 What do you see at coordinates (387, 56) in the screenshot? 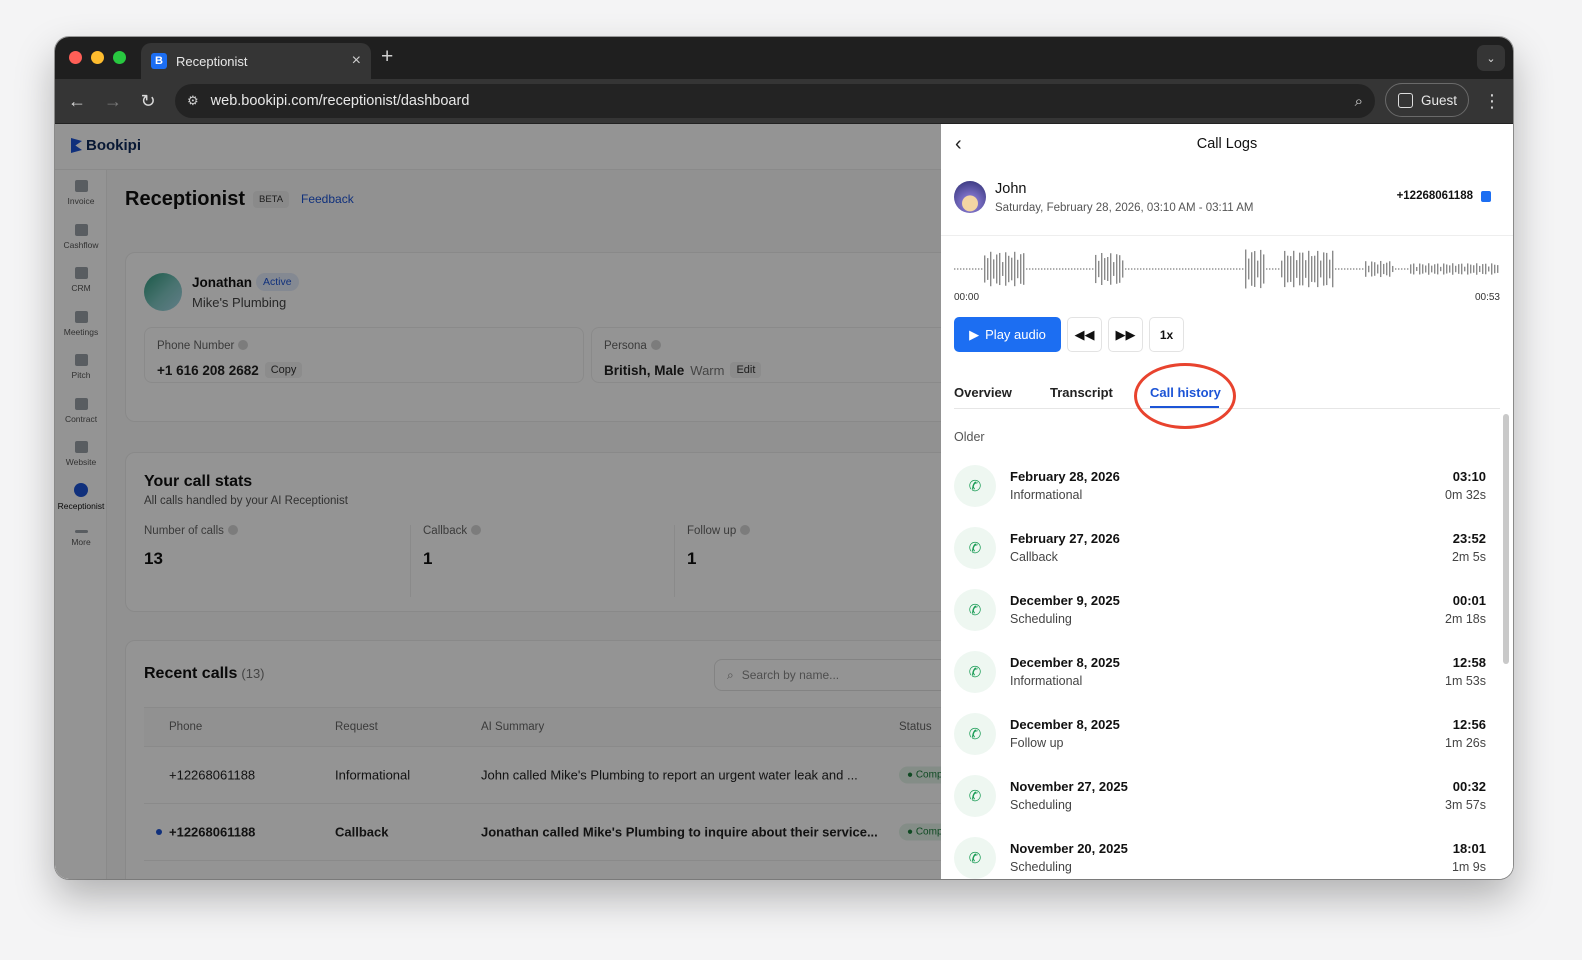
I see `new-tab-icon: +` at bounding box center [387, 56].